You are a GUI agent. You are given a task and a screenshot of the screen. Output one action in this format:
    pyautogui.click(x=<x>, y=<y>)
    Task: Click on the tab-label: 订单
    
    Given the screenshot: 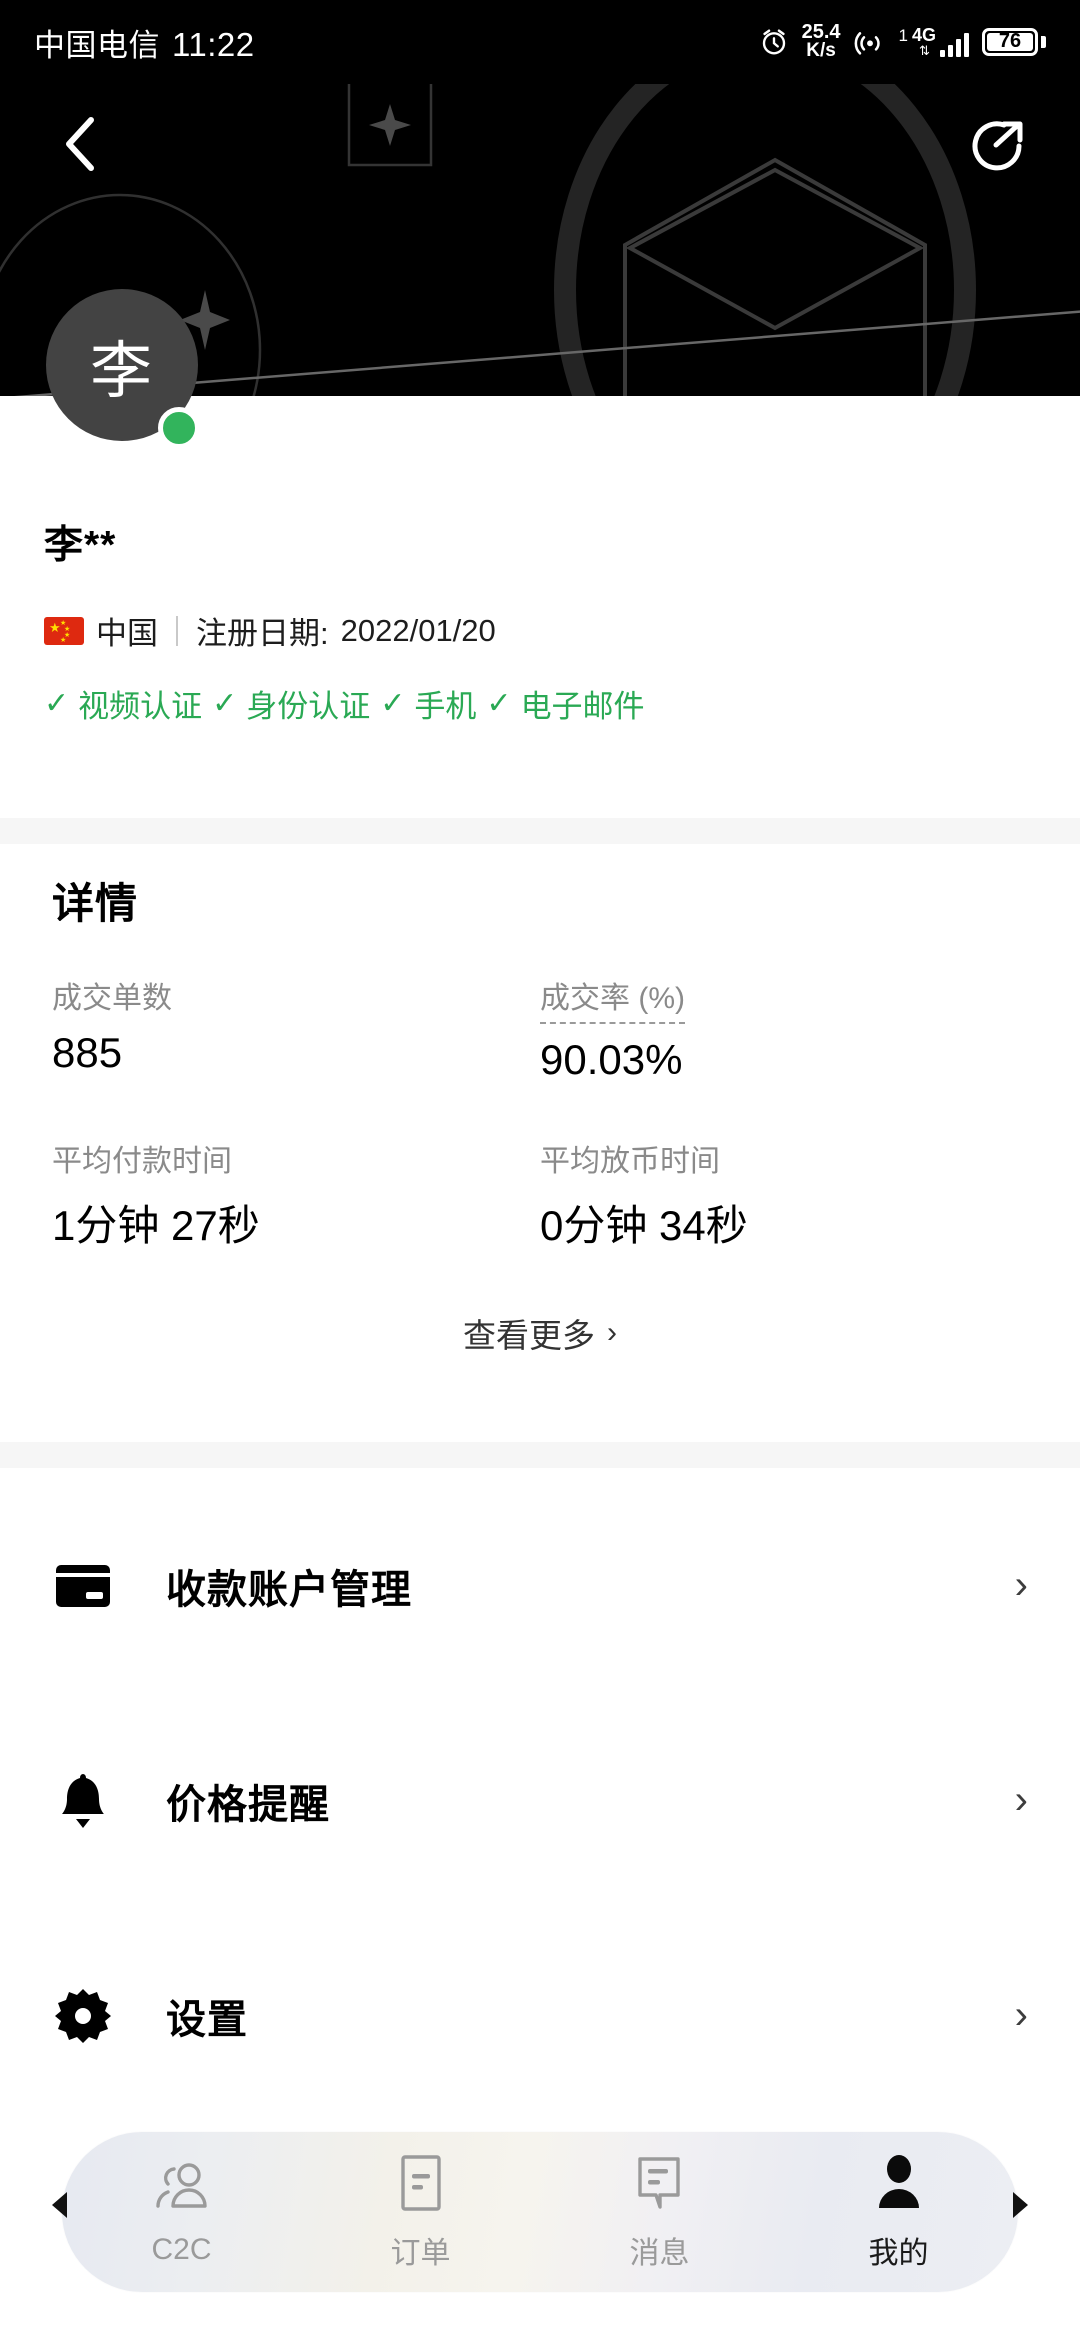 What is the action you would take?
    pyautogui.click(x=420, y=2253)
    